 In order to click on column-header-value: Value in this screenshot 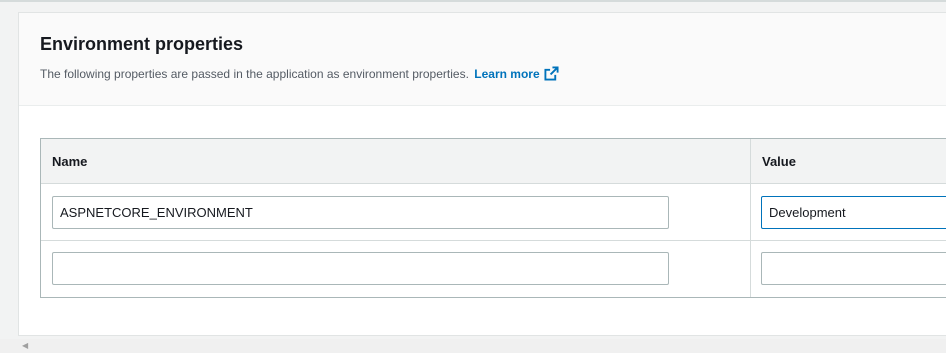, I will do `click(779, 161)`.